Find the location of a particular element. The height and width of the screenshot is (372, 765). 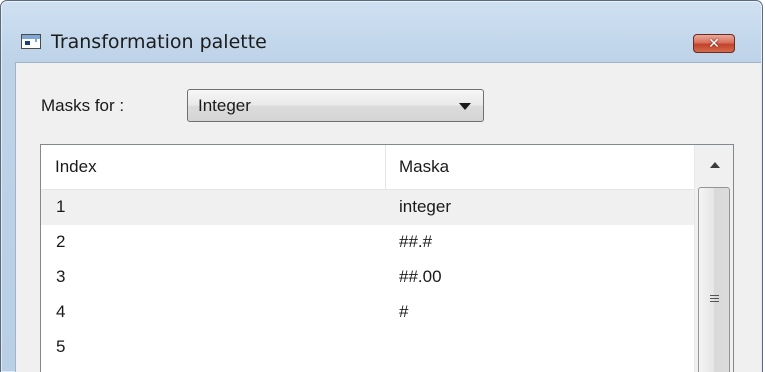

masks-type-selected-value: Integer is located at coordinates (224, 105).